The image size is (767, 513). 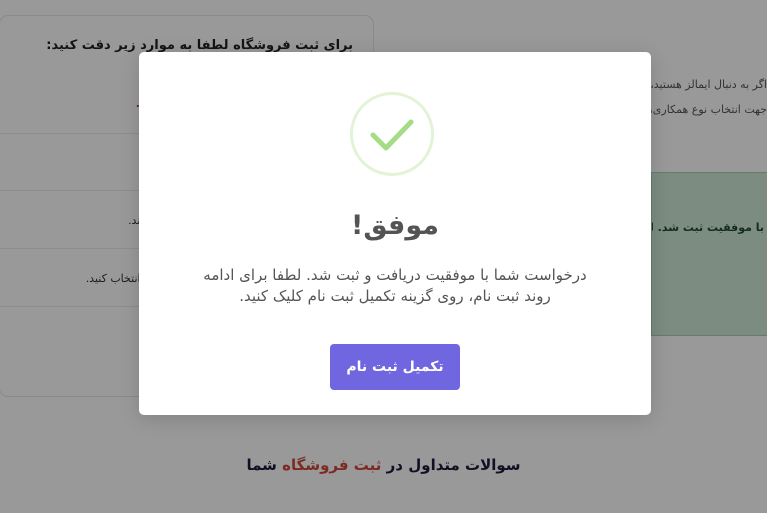 I want to click on complete-registration-button: تکمیل ثبت نام, so click(x=395, y=367).